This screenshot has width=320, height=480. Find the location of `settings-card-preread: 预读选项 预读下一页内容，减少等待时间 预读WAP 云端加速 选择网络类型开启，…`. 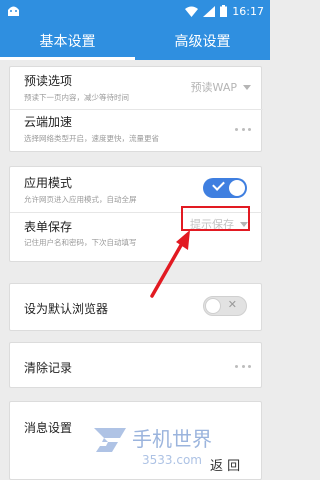

settings-card-preread: 预读选项 预读下一页内容，减少等待时间 预读WAP 云端加速 选择网络类型开启，… is located at coordinates (136, 109).